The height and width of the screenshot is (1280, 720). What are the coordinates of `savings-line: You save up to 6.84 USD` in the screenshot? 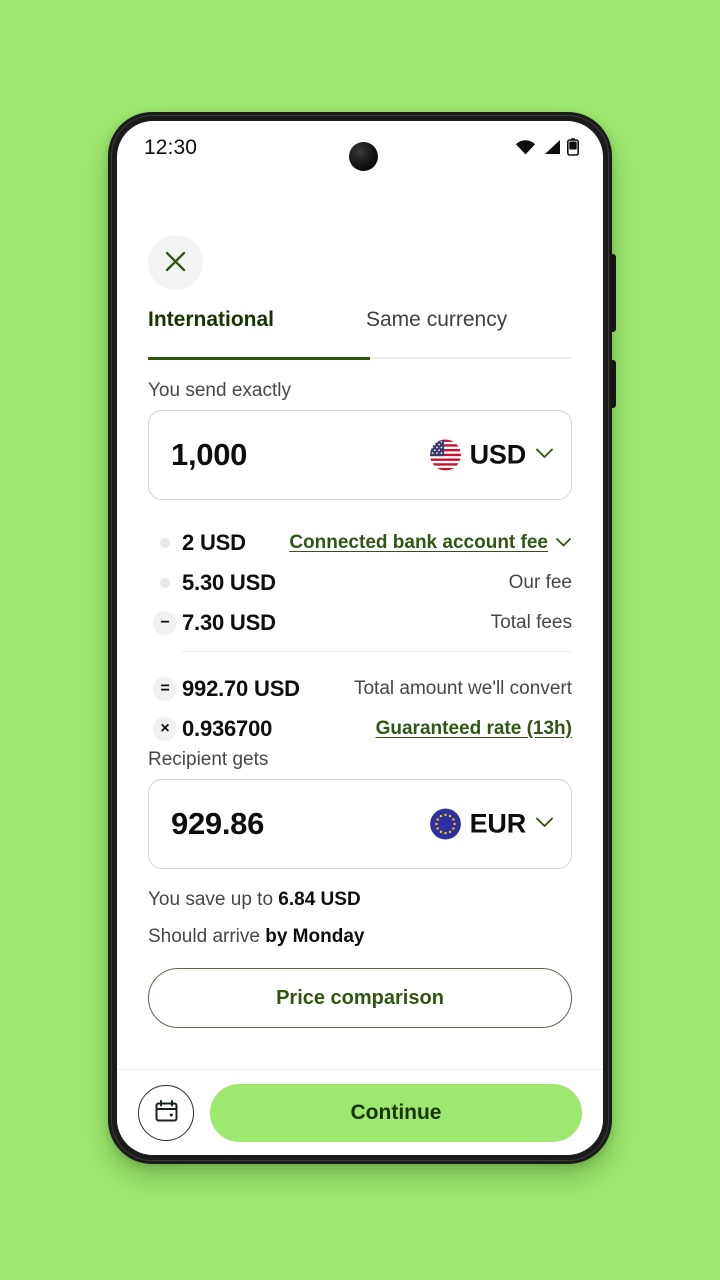 It's located at (254, 900).